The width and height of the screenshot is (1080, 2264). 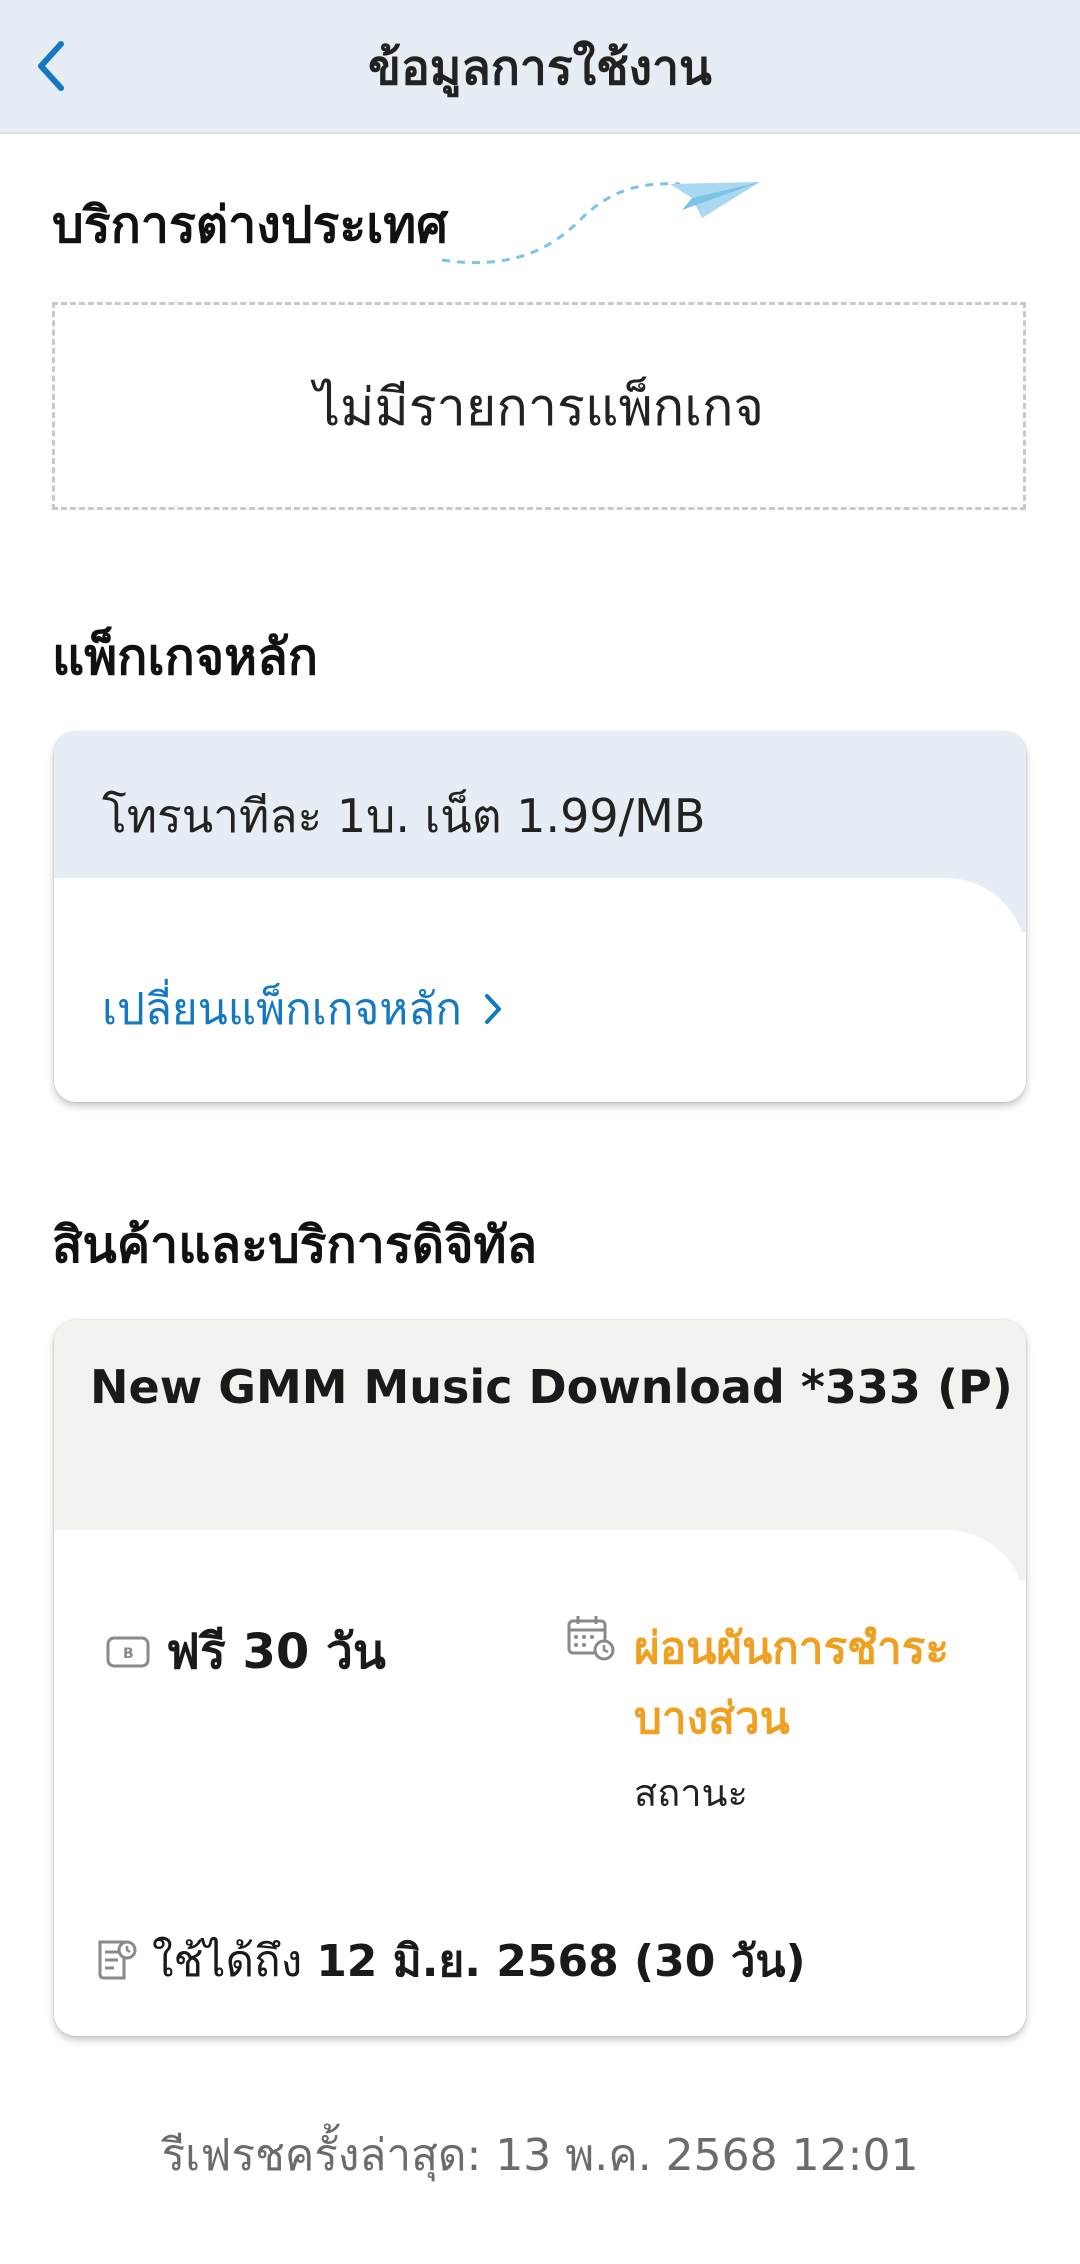 I want to click on main-package-section-title: แพ็กเกจหลัก, so click(x=185, y=657).